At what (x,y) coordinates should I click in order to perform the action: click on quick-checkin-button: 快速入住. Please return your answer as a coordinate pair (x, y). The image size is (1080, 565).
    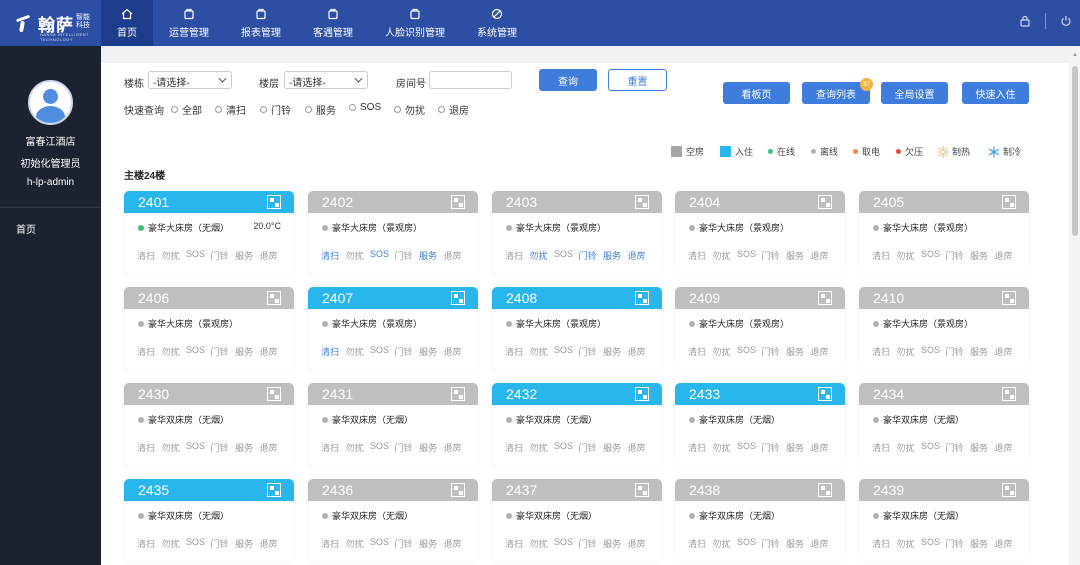
    Looking at the image, I should click on (995, 93).